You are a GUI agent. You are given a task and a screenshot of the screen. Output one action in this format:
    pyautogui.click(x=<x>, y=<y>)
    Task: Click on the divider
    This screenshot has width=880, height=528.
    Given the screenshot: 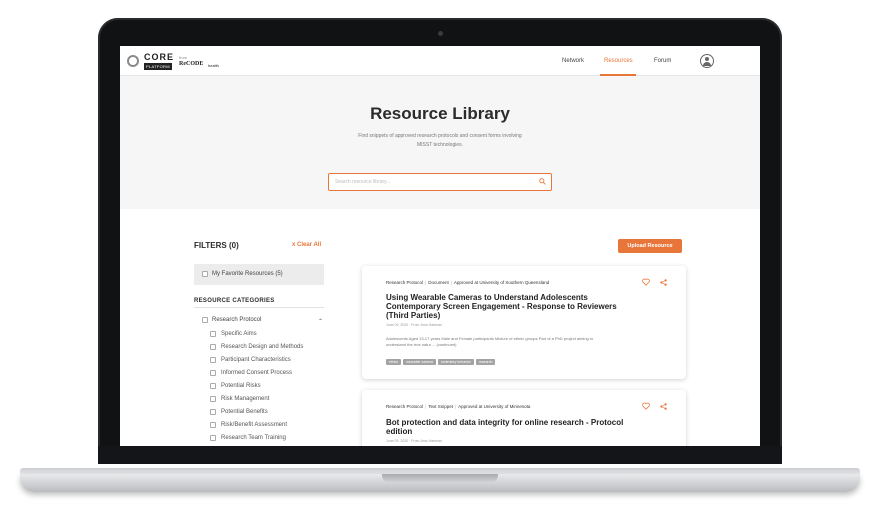 What is the action you would take?
    pyautogui.click(x=259, y=307)
    